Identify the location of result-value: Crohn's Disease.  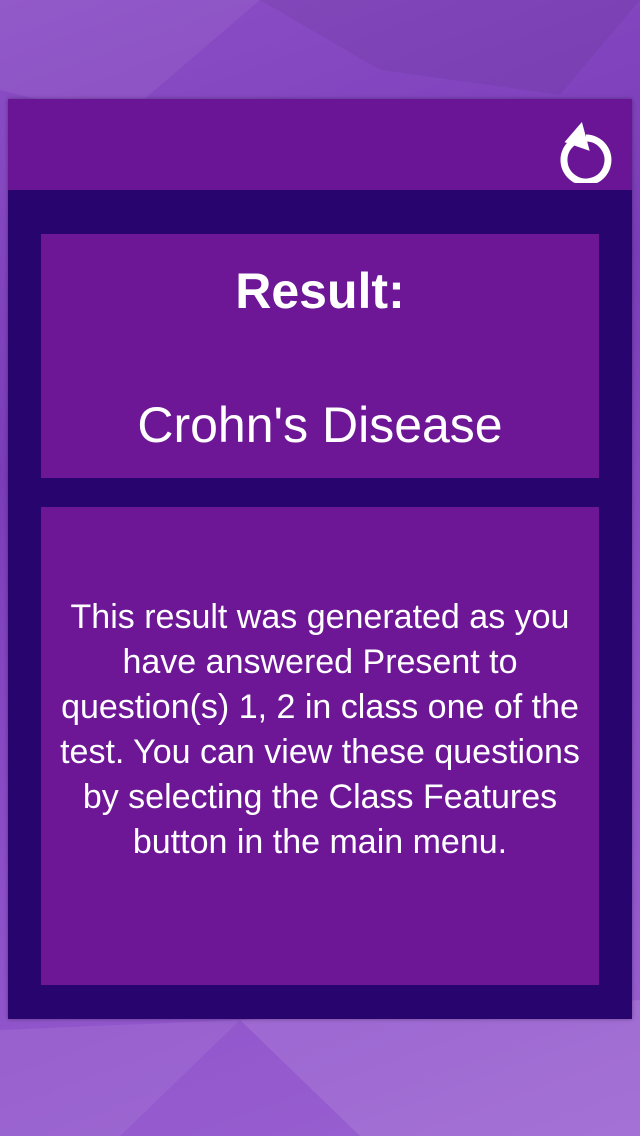
(320, 425).